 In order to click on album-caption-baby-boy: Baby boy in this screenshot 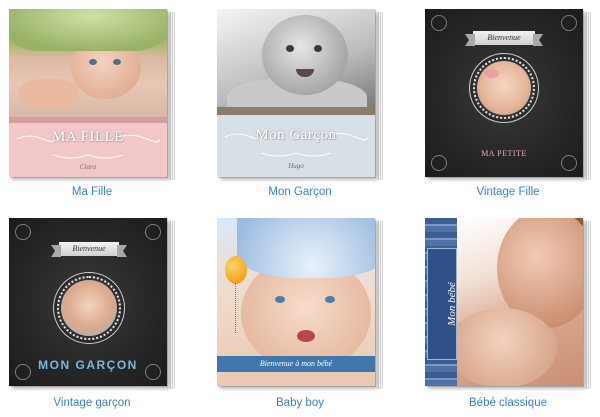, I will do `click(300, 403)`.